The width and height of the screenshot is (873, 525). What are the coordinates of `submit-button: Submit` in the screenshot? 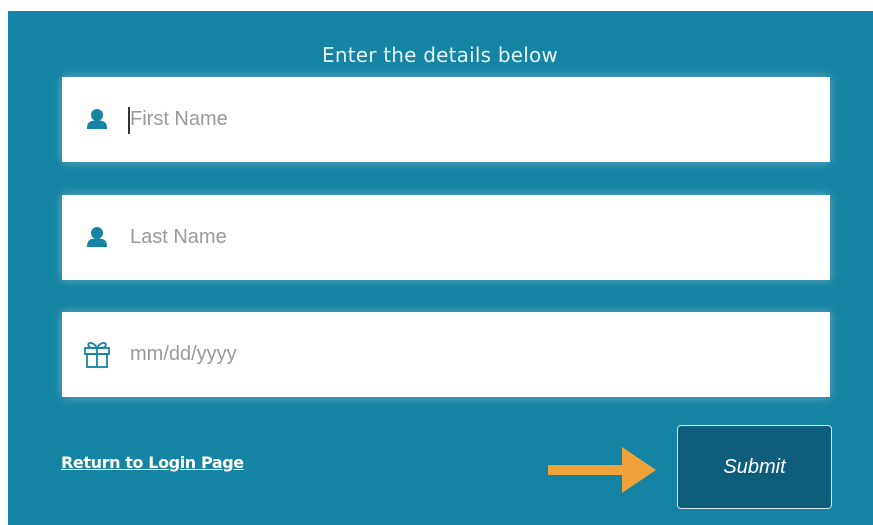 It's located at (754, 467).